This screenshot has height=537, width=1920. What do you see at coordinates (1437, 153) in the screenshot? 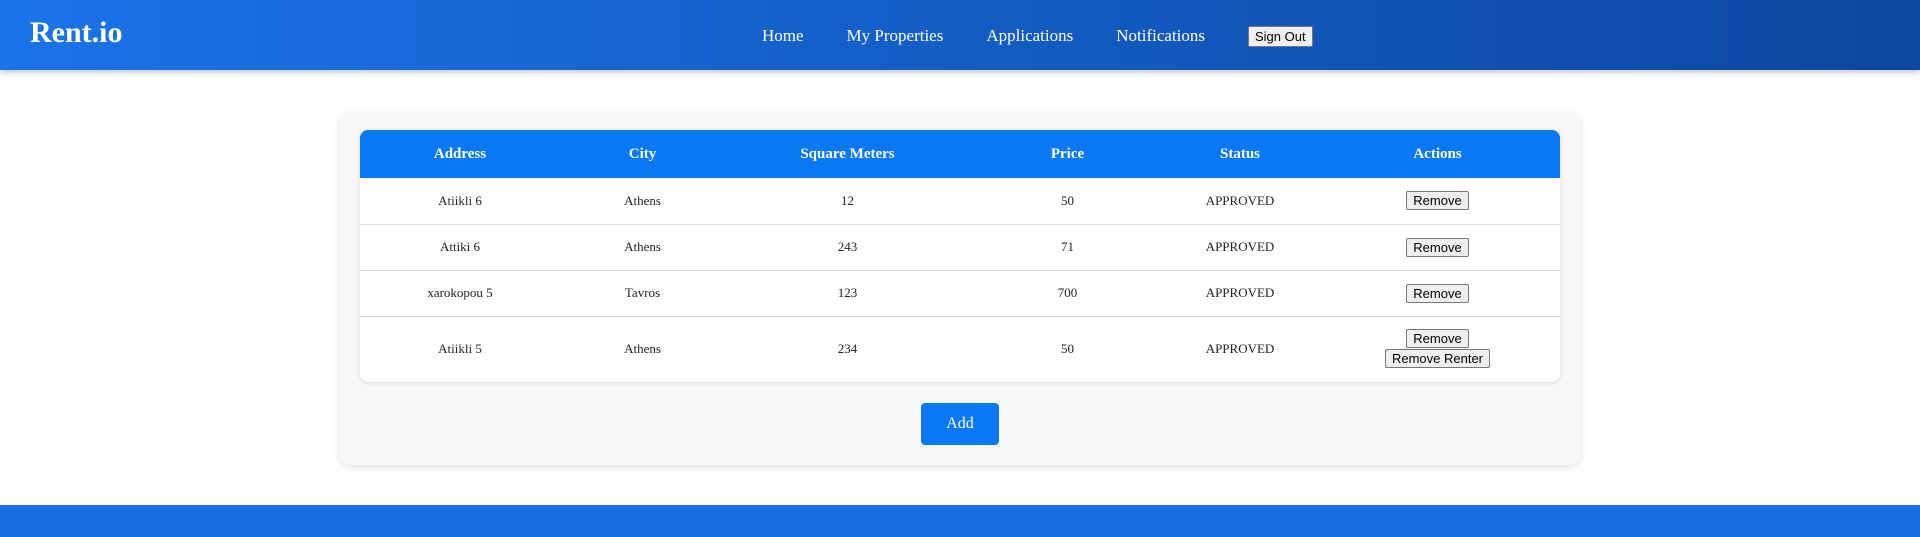
I see `column-header-actions: Actions` at bounding box center [1437, 153].